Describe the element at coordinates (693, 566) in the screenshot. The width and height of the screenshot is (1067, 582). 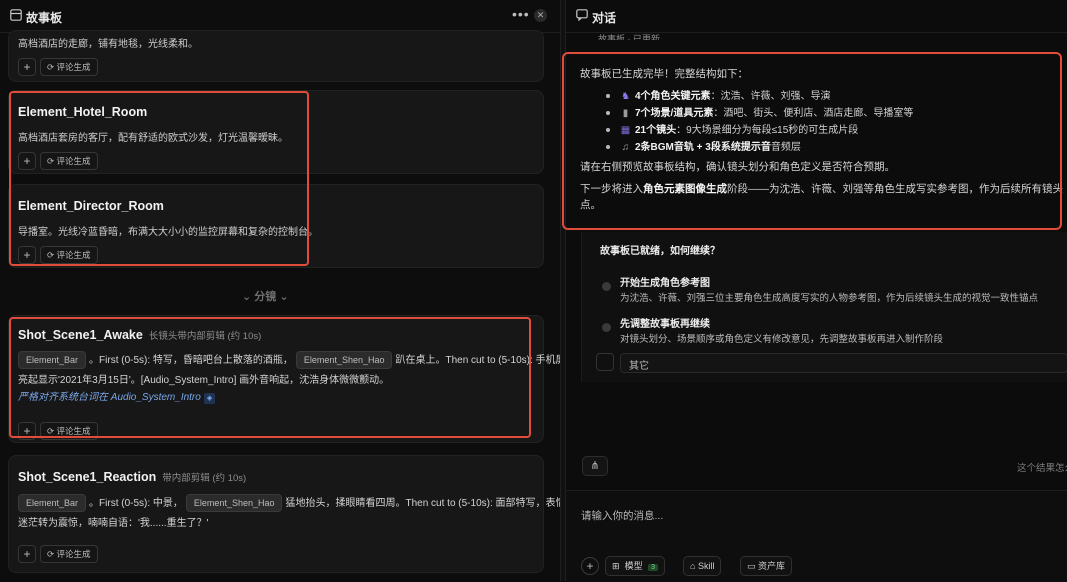
I see `skill-icon: ⌂` at that location.